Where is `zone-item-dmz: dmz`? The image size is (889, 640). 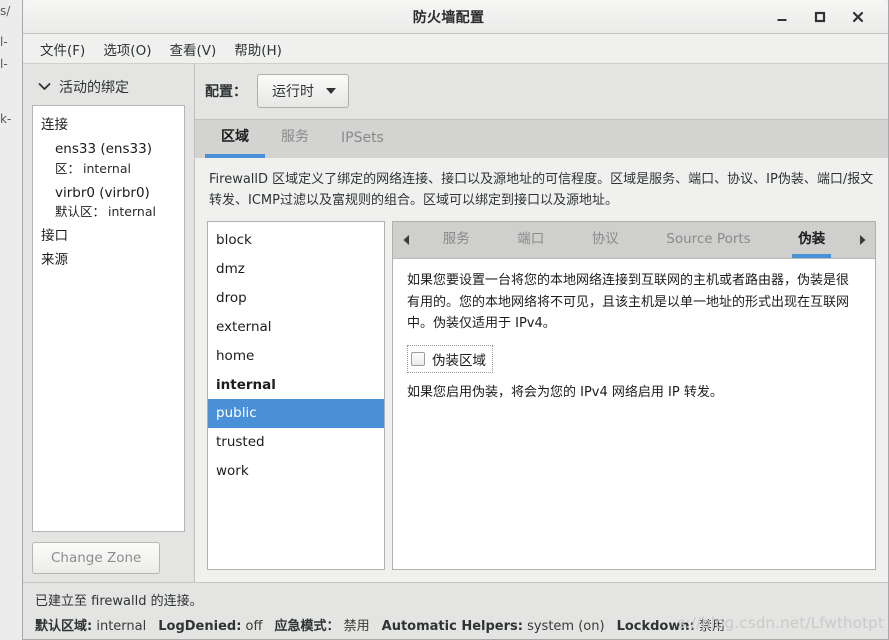 zone-item-dmz: dmz is located at coordinates (296, 269).